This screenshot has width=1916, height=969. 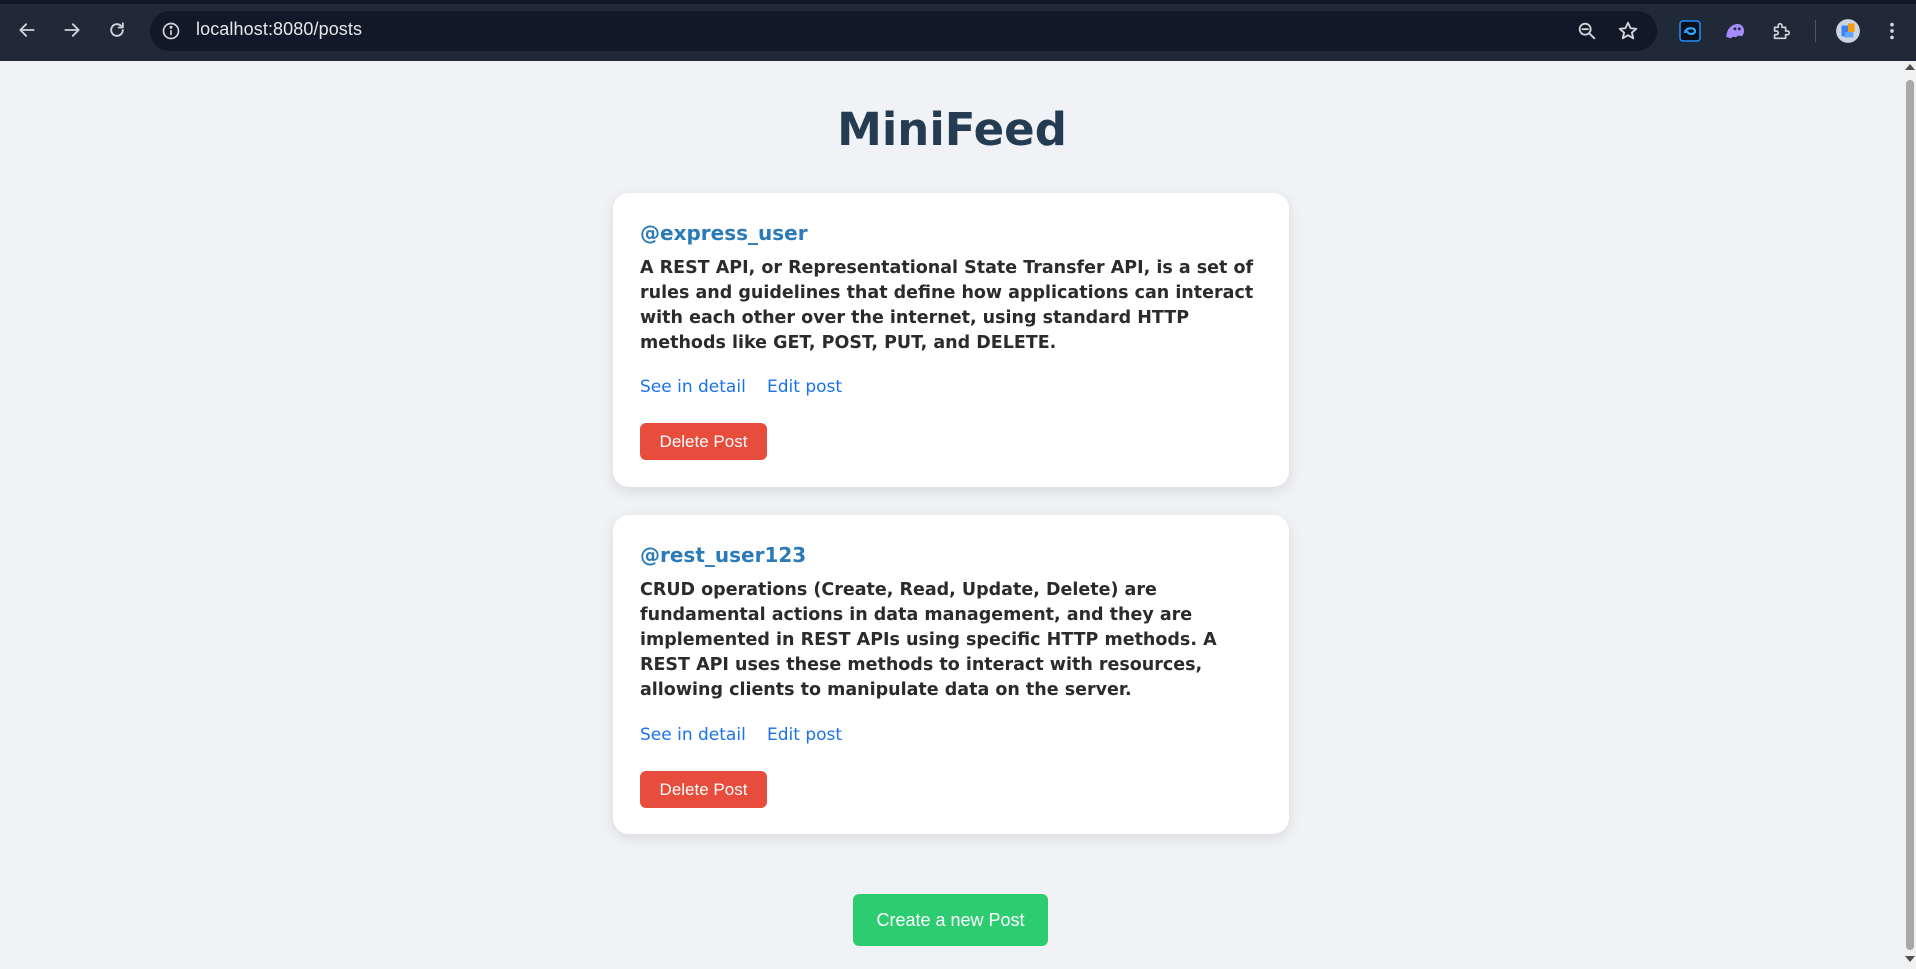 I want to click on extensions-puzzle-icon, so click(x=1781, y=31).